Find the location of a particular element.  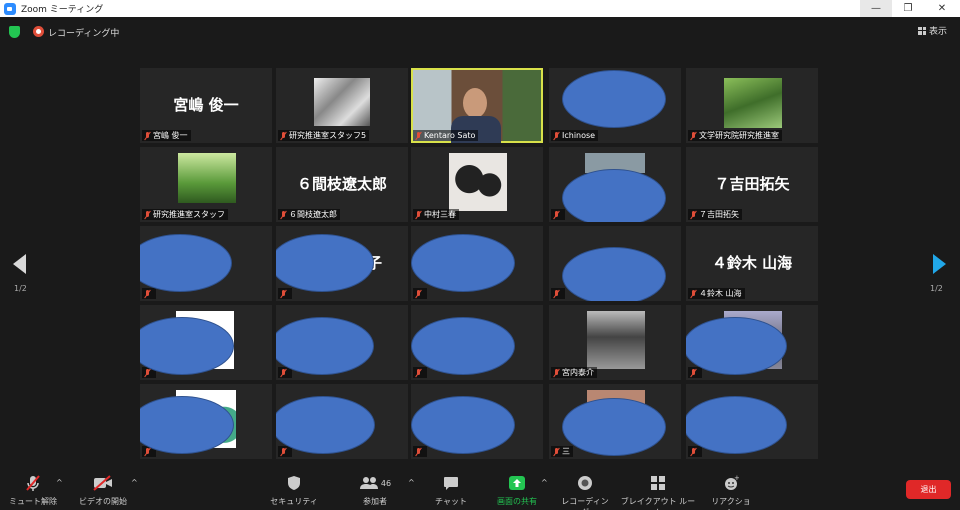

chat-icon is located at coordinates (451, 483).